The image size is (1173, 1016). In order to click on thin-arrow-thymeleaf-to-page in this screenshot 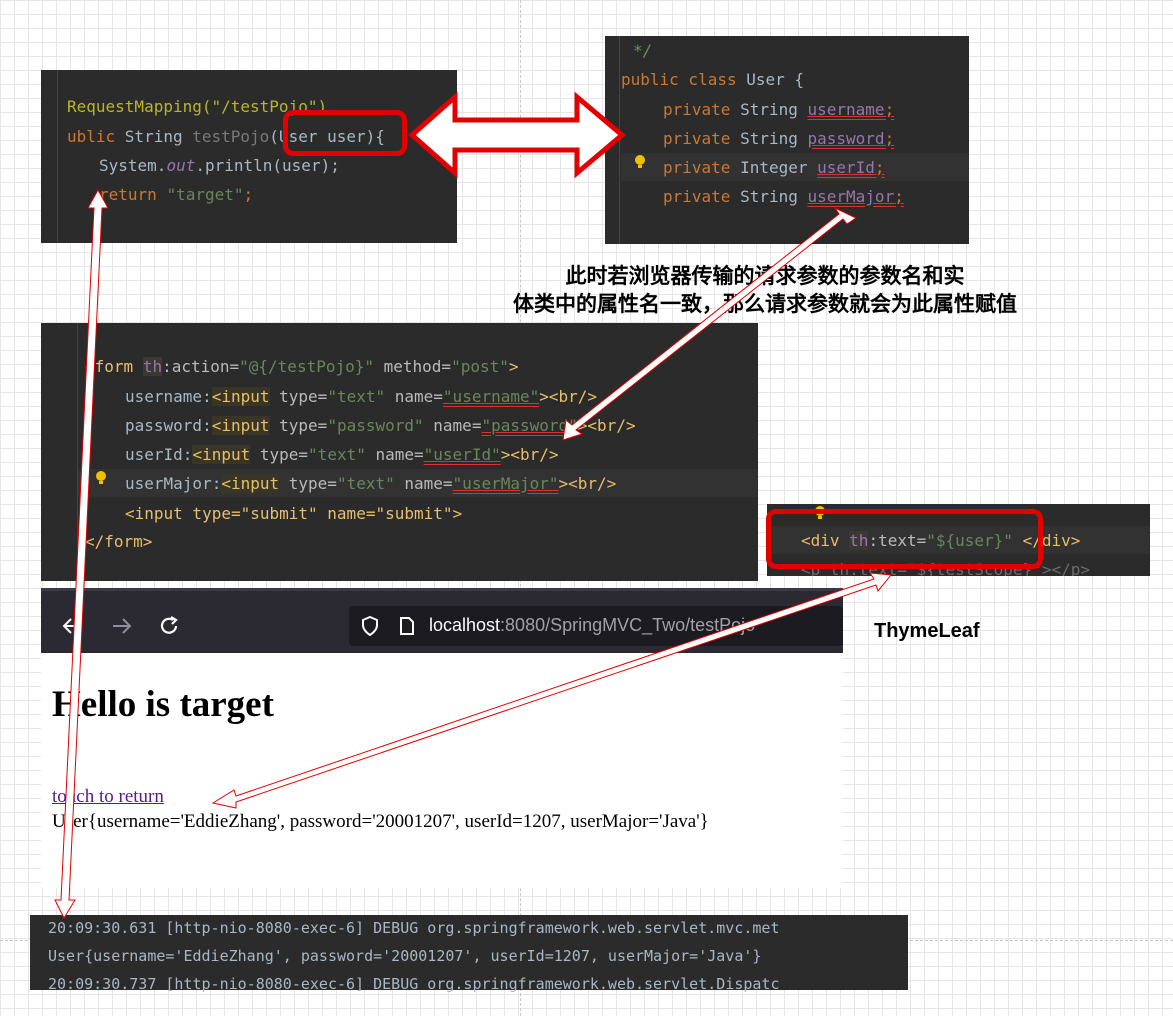, I will do `click(551, 690)`.